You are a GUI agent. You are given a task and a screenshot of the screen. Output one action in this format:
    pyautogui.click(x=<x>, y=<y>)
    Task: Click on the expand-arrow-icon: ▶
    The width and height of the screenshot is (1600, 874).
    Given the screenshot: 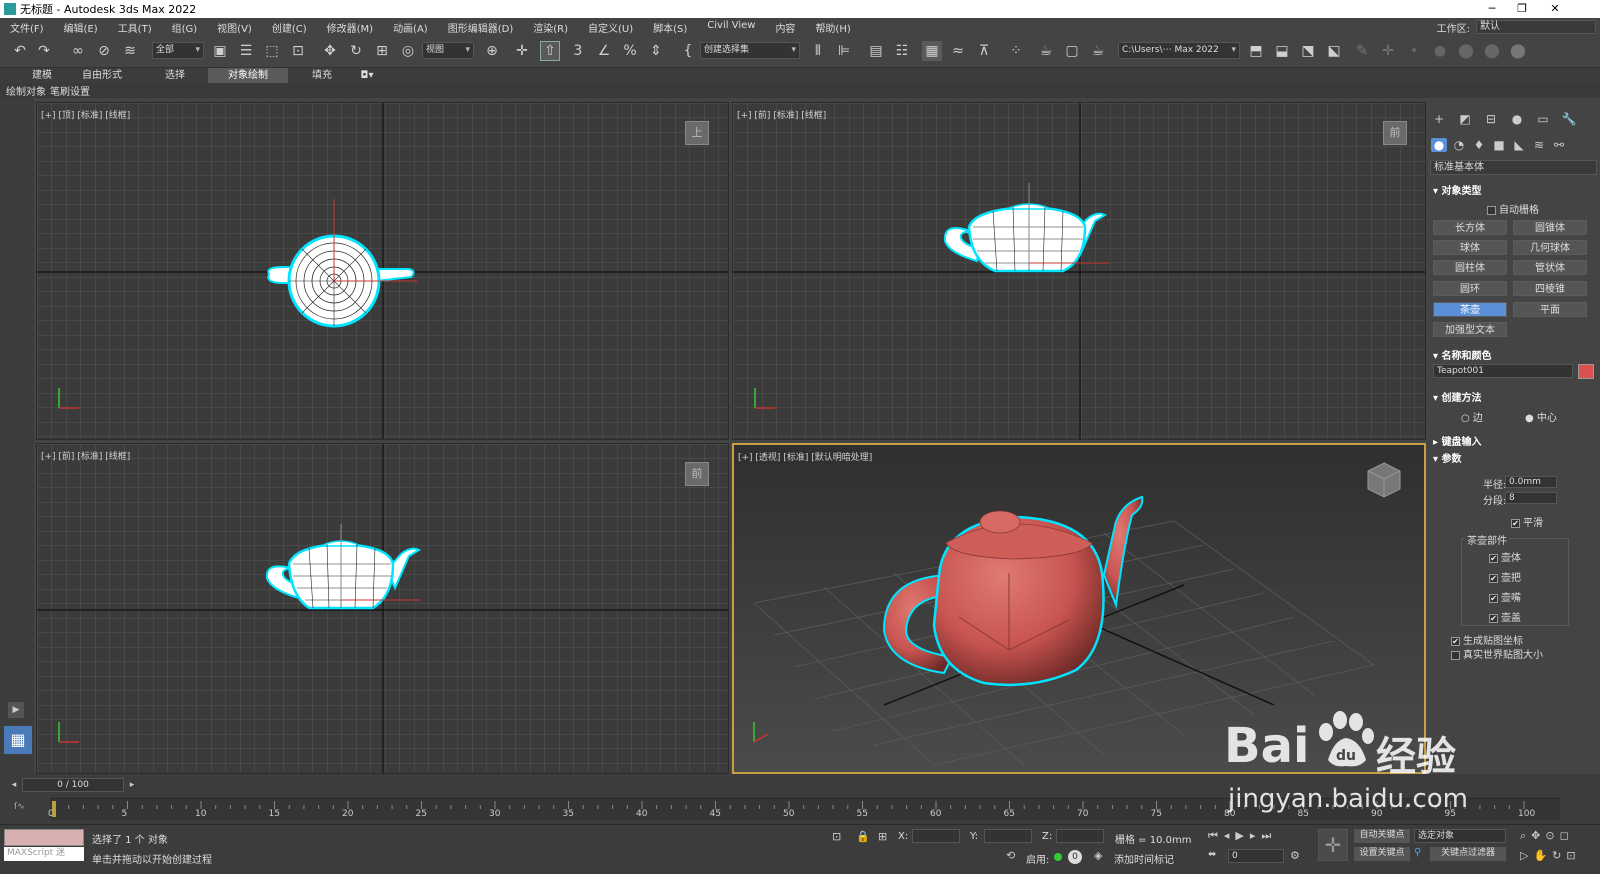 What is the action you would take?
    pyautogui.click(x=16, y=710)
    